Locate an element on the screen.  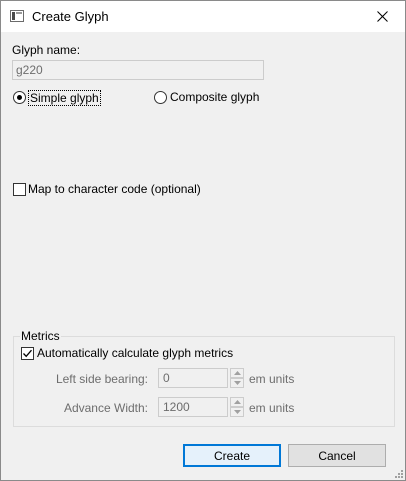
glyph-name-label: Glyph name: is located at coordinates (46, 50).